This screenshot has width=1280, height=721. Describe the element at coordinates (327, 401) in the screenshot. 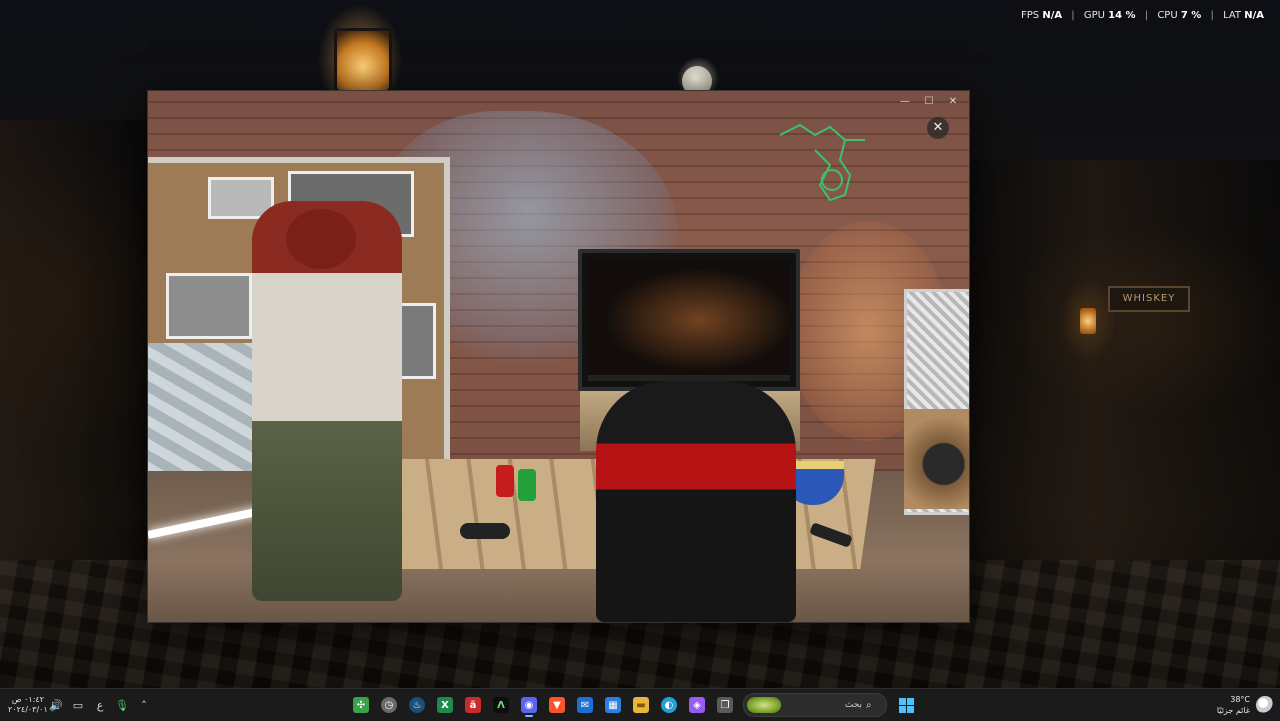

I see `standing-character` at that location.